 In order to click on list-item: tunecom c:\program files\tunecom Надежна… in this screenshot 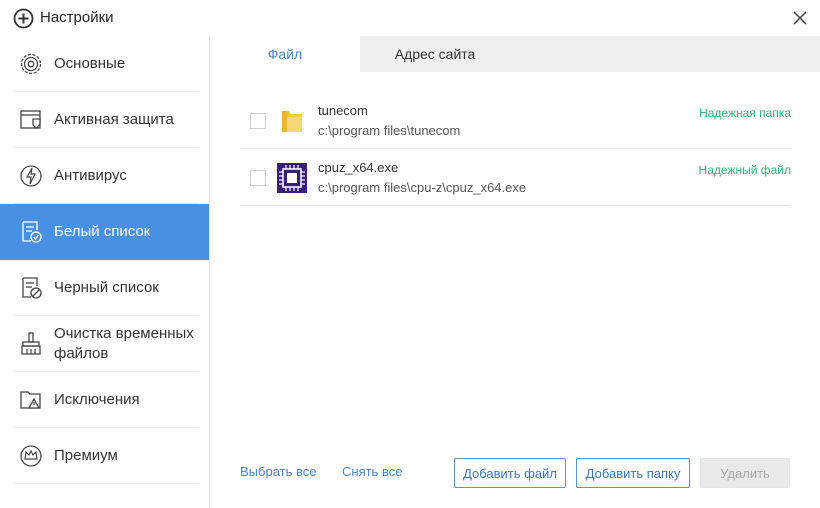, I will do `click(515, 120)`.